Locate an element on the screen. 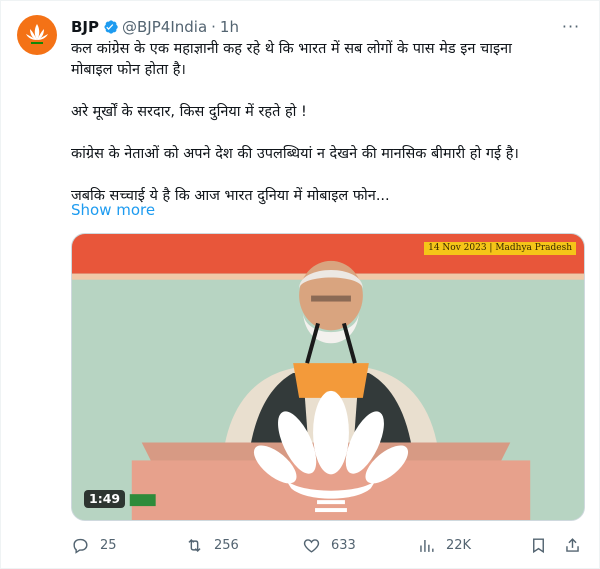 This screenshot has height=569, width=600. more-options-button: ··· is located at coordinates (571, 27).